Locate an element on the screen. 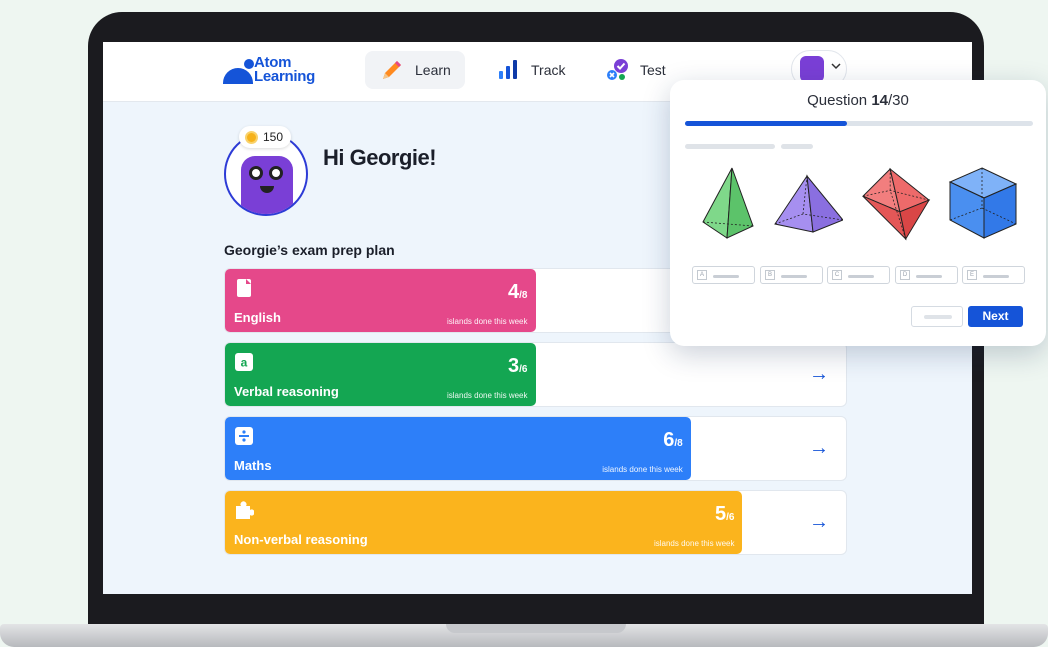  logo-dot is located at coordinates (249, 64).